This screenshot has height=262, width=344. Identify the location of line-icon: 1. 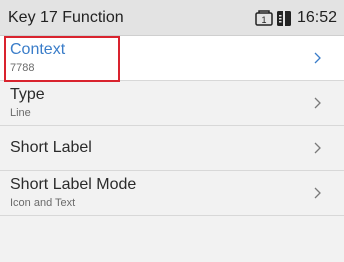
(264, 18).